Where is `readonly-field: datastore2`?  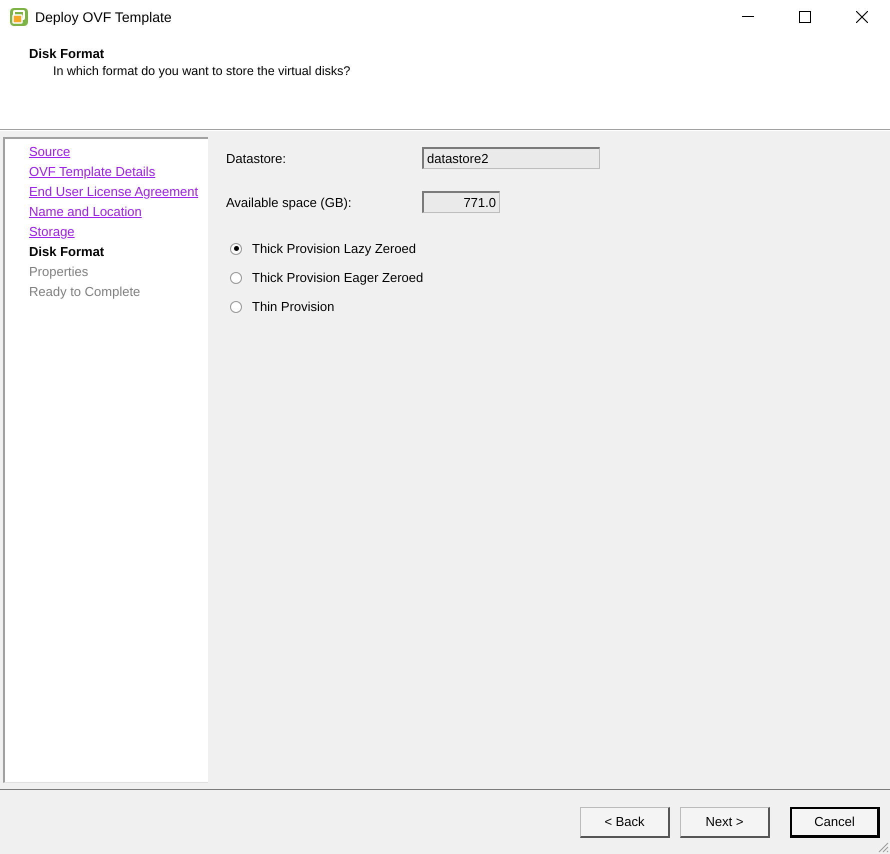
readonly-field: datastore2 is located at coordinates (511, 158).